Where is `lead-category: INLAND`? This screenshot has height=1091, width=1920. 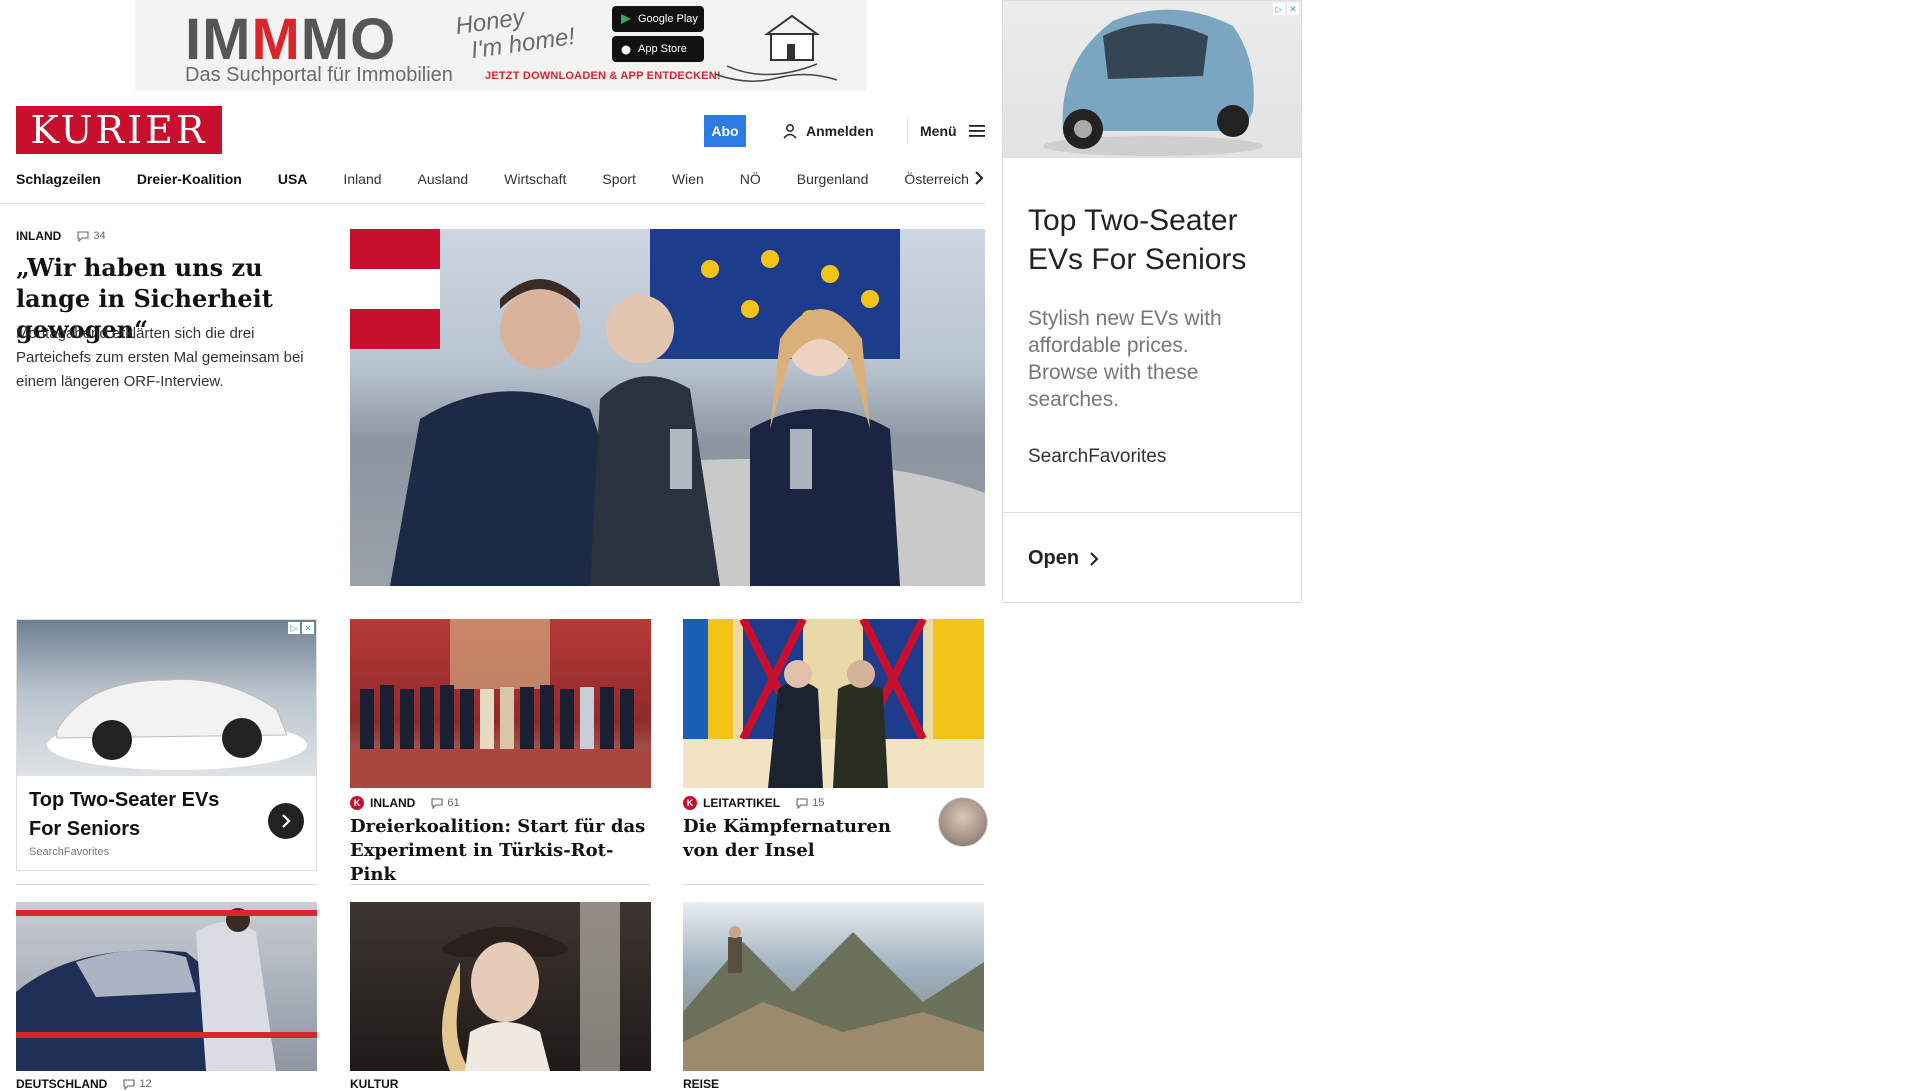
lead-category: INLAND is located at coordinates (38, 236).